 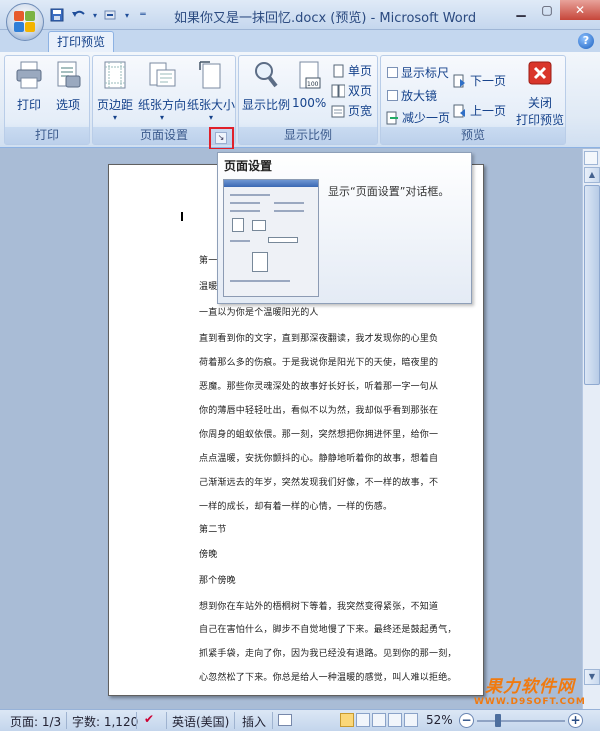 What do you see at coordinates (360, 111) in the screenshot?
I see `page-width-label: 页宽` at bounding box center [360, 111].